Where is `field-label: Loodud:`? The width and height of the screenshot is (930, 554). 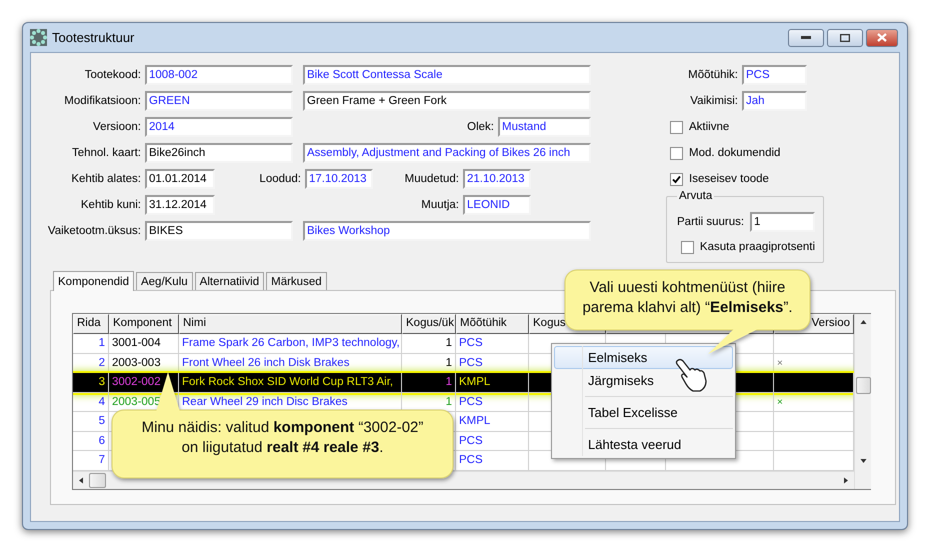
field-label: Loodud: is located at coordinates (280, 179).